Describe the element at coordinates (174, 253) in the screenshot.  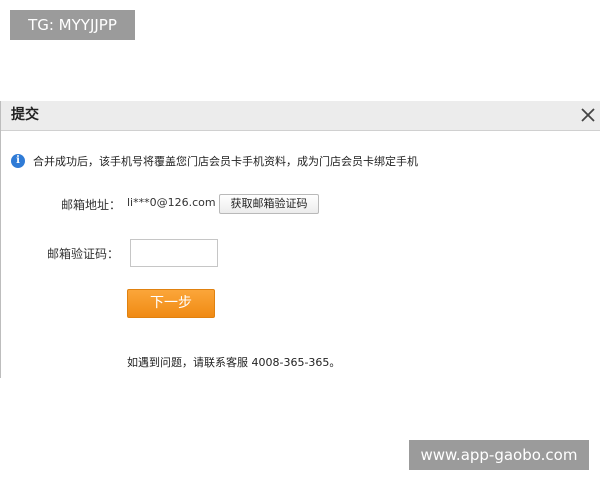
I see `email-code-input` at that location.